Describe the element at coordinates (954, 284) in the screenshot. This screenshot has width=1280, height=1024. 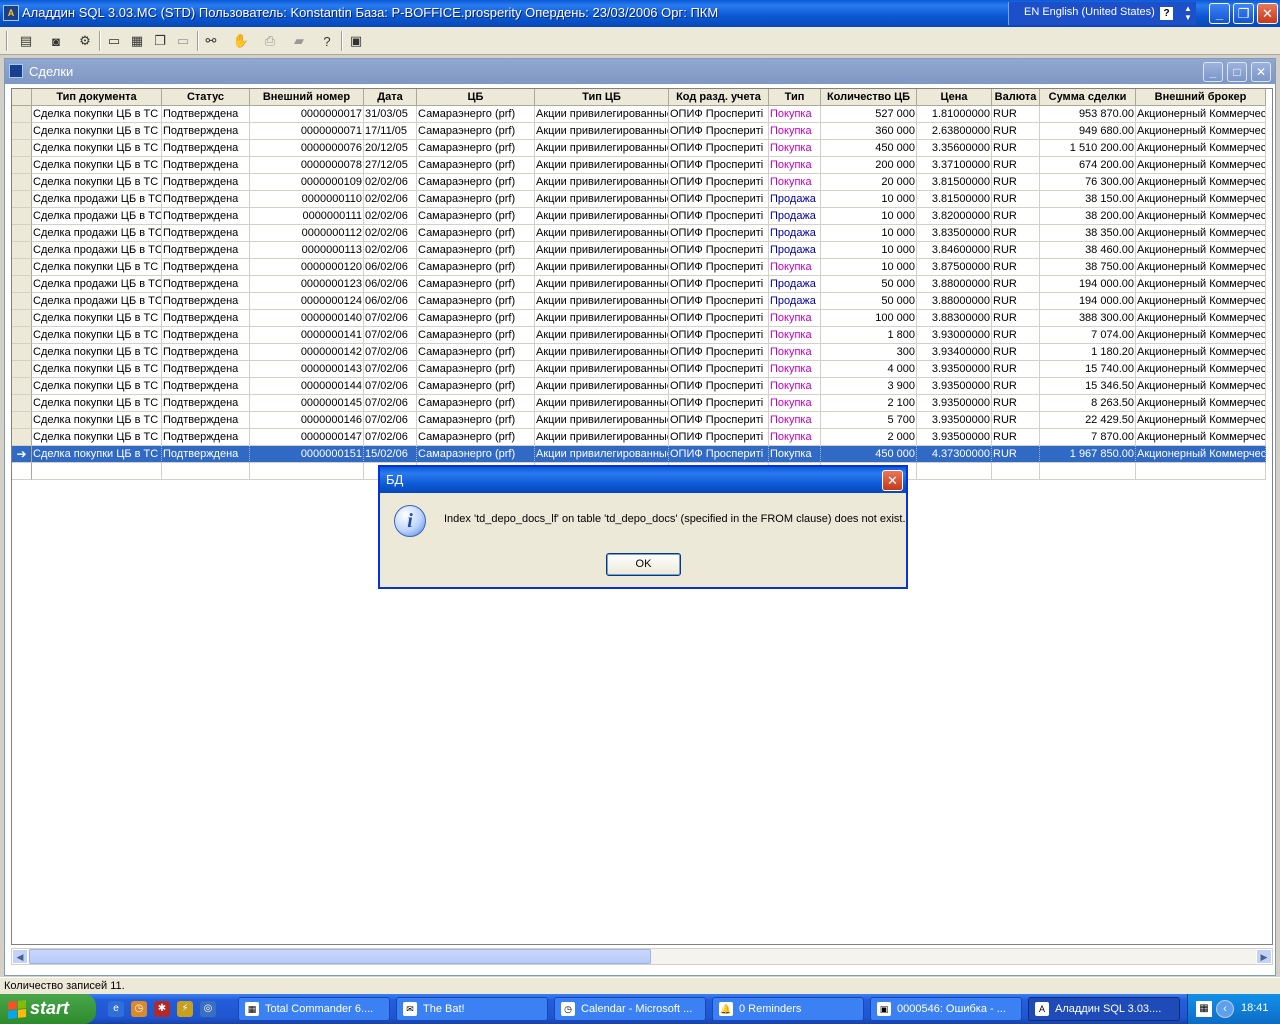
I see `col-price-cell: 3.88000000` at that location.